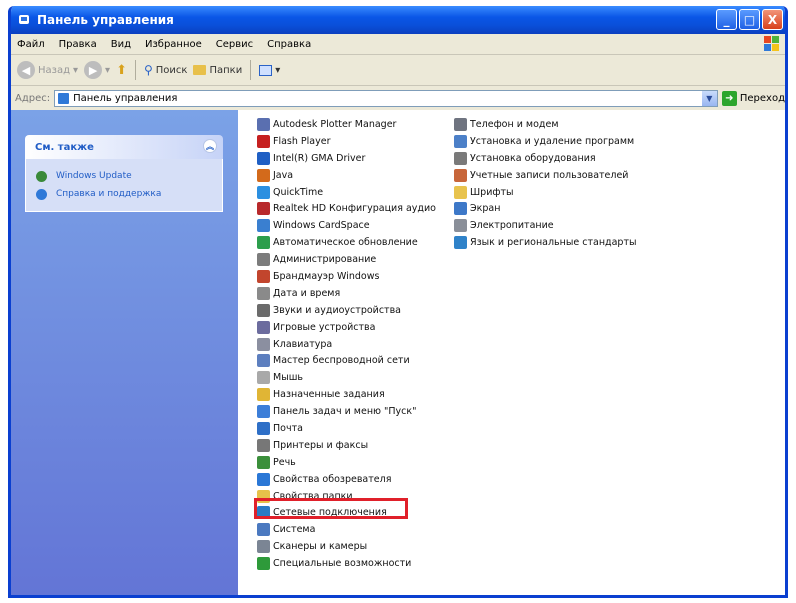  What do you see at coordinates (346, 208) in the screenshot?
I see `control-panel-item: Realtek HD Конфигурация аудио` at bounding box center [346, 208].